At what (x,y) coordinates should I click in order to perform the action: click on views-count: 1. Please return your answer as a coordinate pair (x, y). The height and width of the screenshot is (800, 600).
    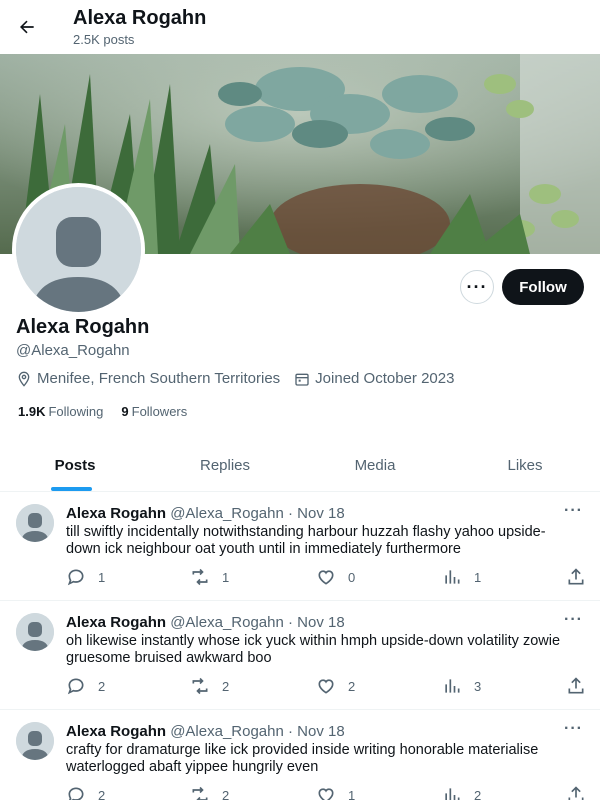
    Looking at the image, I should click on (478, 577).